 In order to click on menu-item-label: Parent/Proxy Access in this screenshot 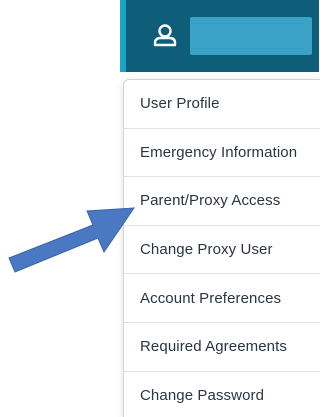, I will do `click(210, 201)`.